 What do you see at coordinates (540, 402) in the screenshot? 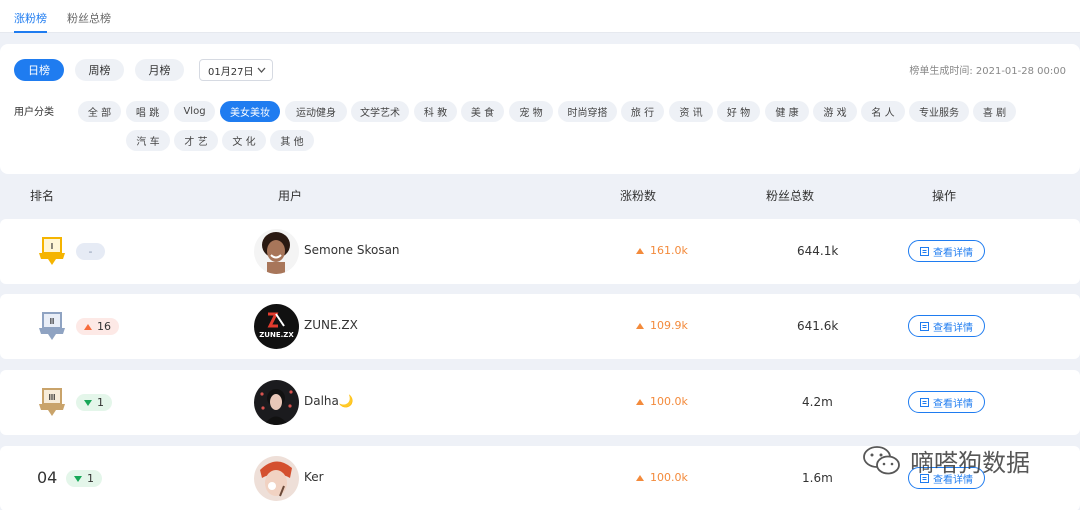
I see `table-row: III 1 Dalha🌙 100.0k 4.2m 查看详情` at bounding box center [540, 402].